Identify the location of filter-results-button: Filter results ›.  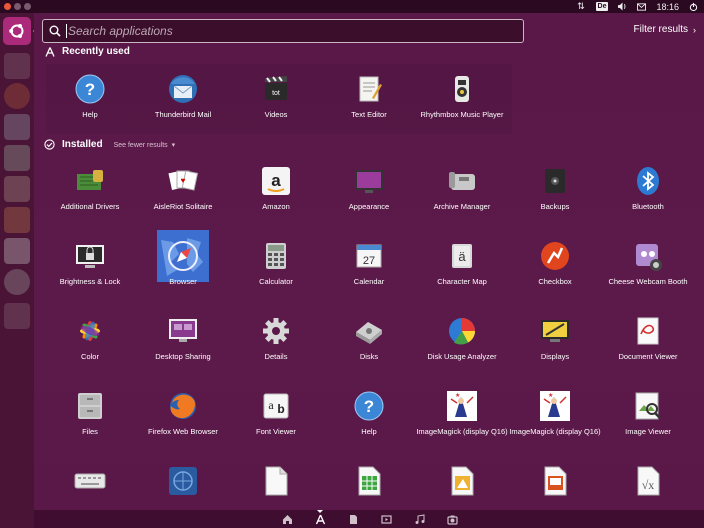
(665, 29).